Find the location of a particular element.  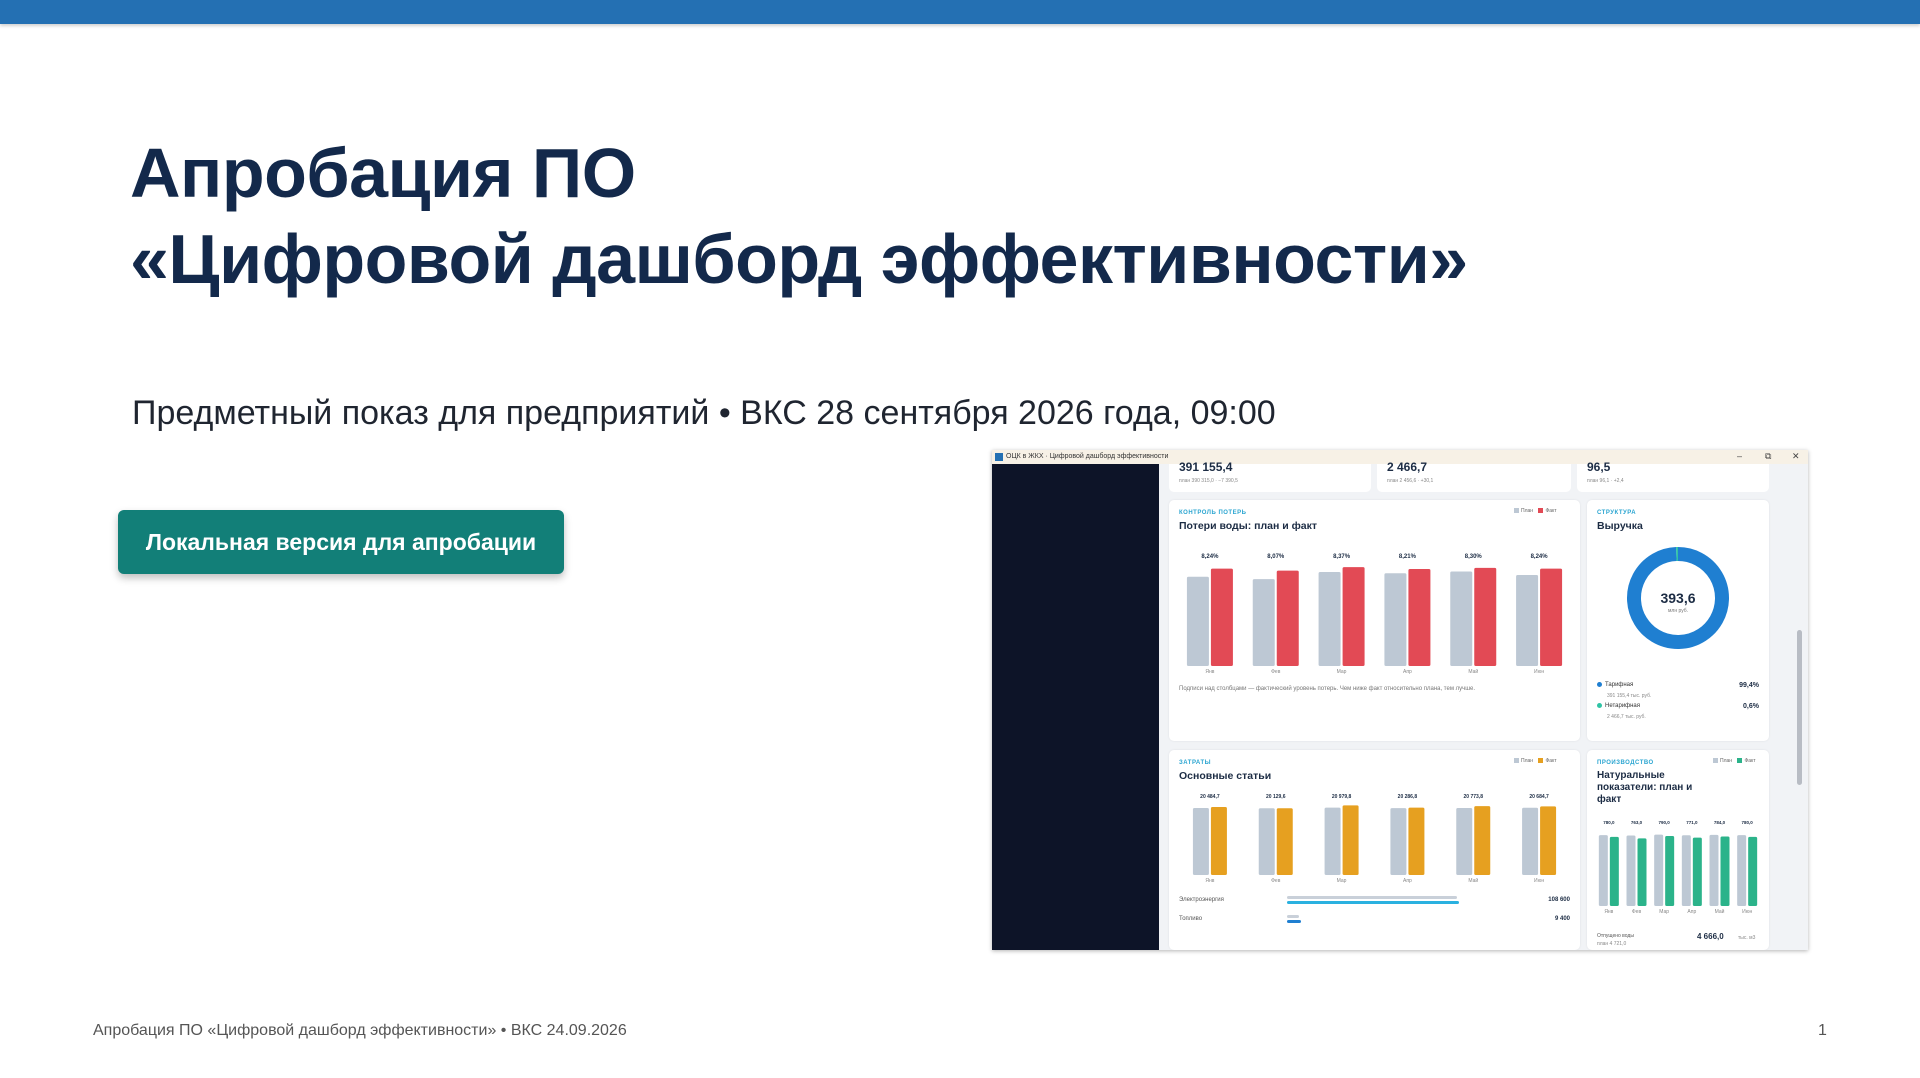

bar-data-label: 8,07% is located at coordinates (1276, 557).